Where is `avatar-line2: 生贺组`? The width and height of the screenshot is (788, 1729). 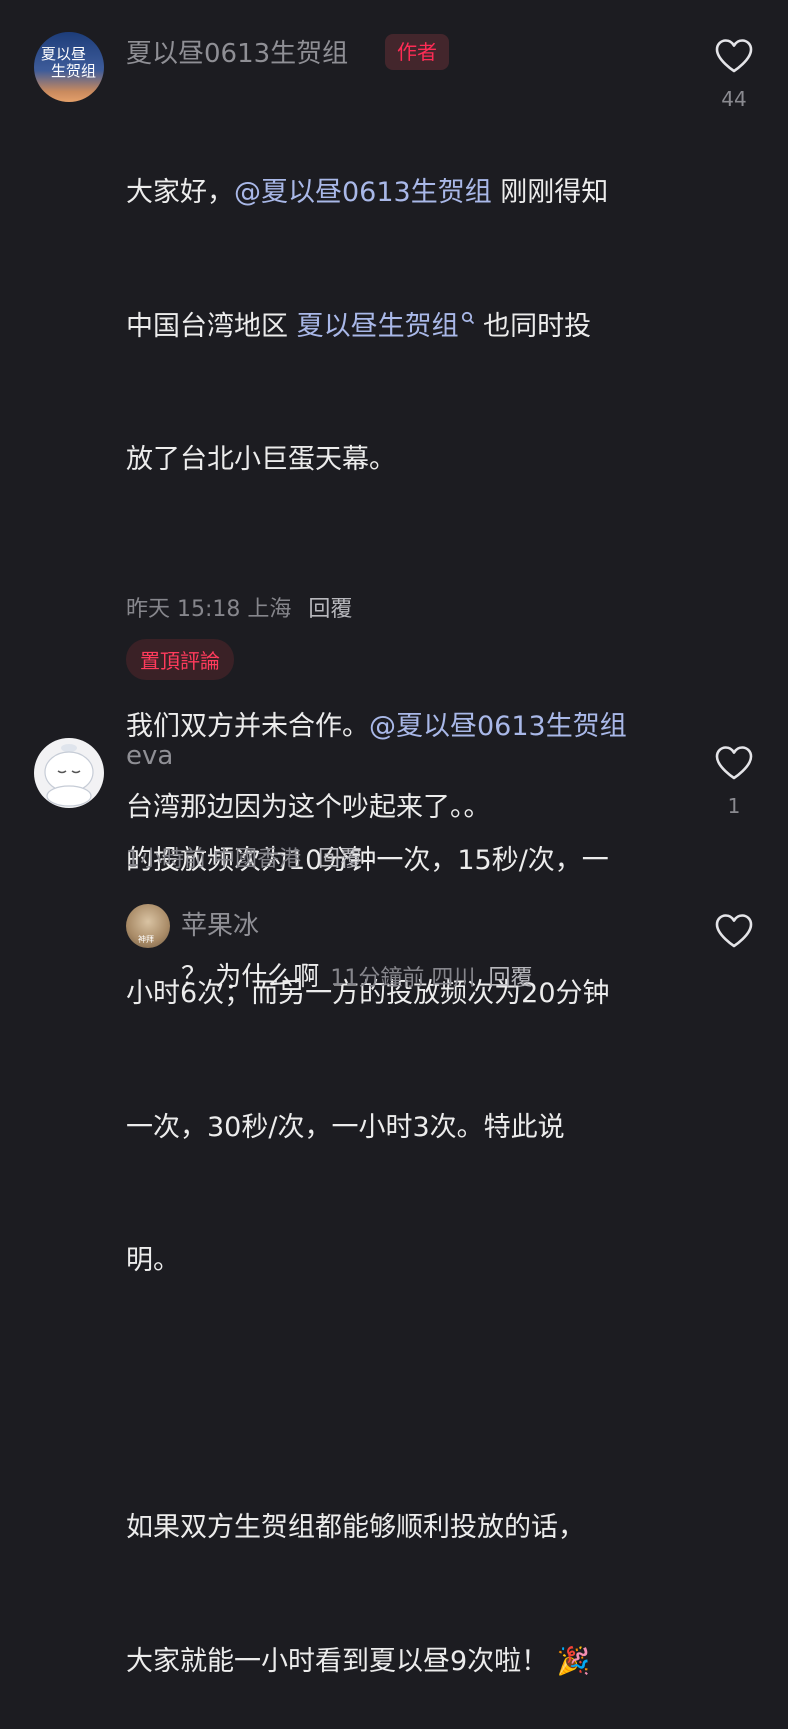 avatar-line2: 生贺组 is located at coordinates (74, 71).